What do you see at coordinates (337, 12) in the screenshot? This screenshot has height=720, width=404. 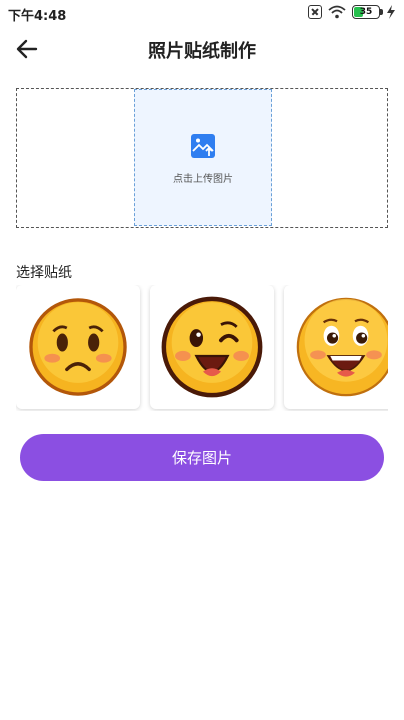 I see `wifi-icon` at bounding box center [337, 12].